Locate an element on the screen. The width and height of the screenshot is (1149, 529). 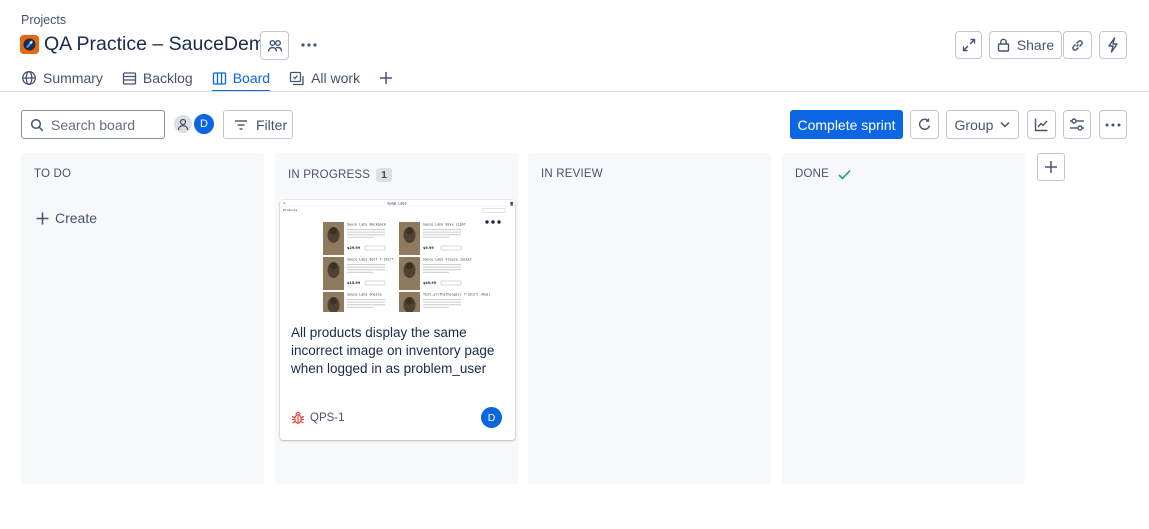
unassigned-avatar is located at coordinates (183, 124).